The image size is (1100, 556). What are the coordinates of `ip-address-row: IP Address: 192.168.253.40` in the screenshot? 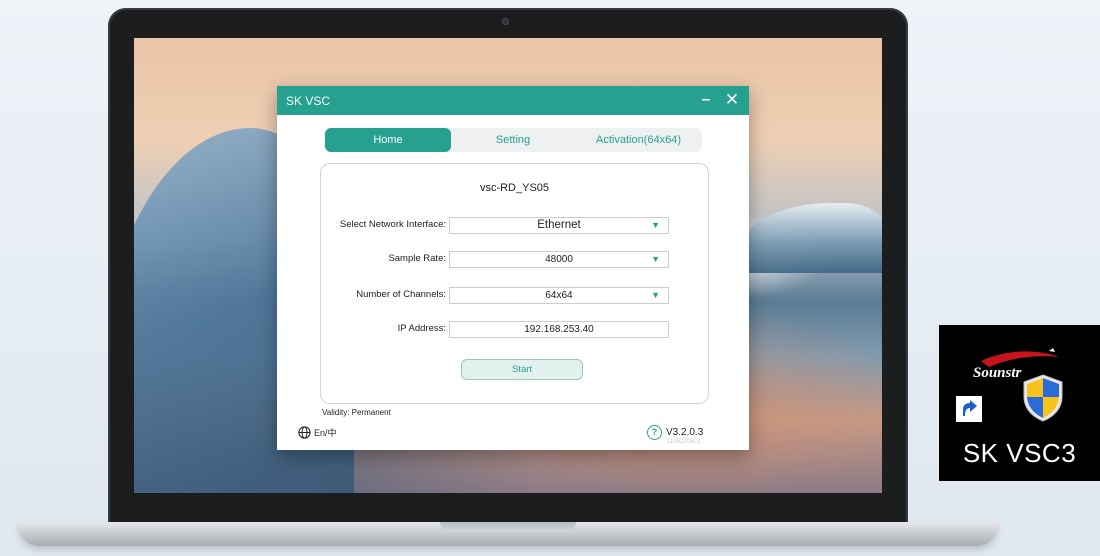 It's located at (514, 329).